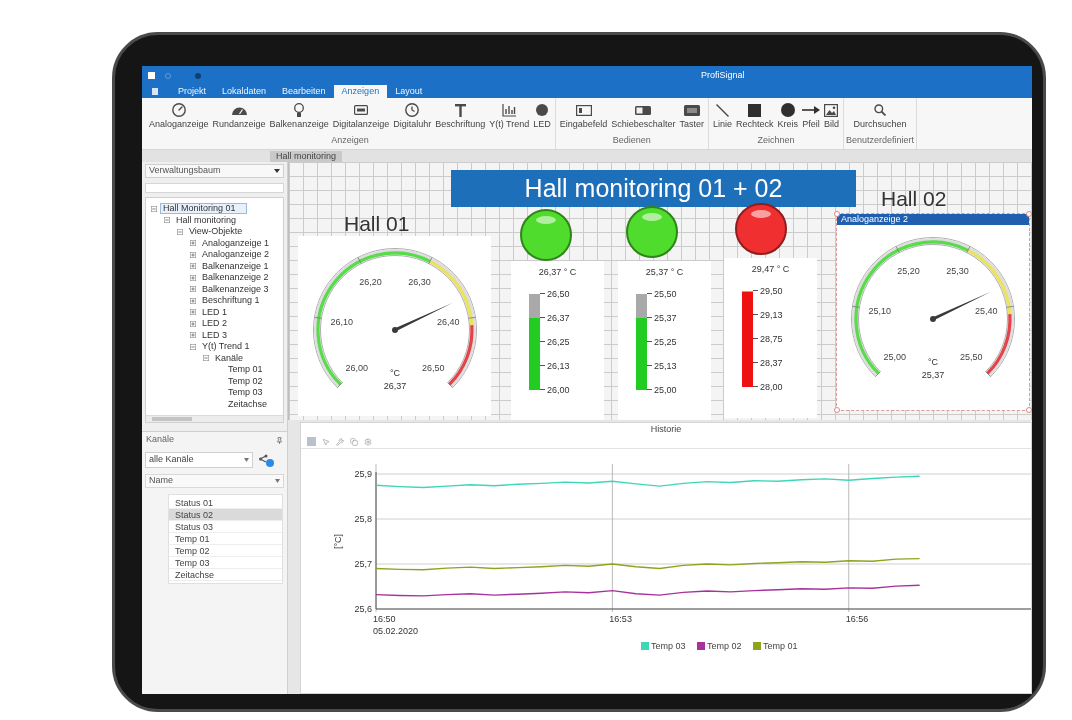 The width and height of the screenshot is (1072, 720). What do you see at coordinates (199, 460) in the screenshot?
I see `channel-filter-dropdown: alle Kanäle` at bounding box center [199, 460].